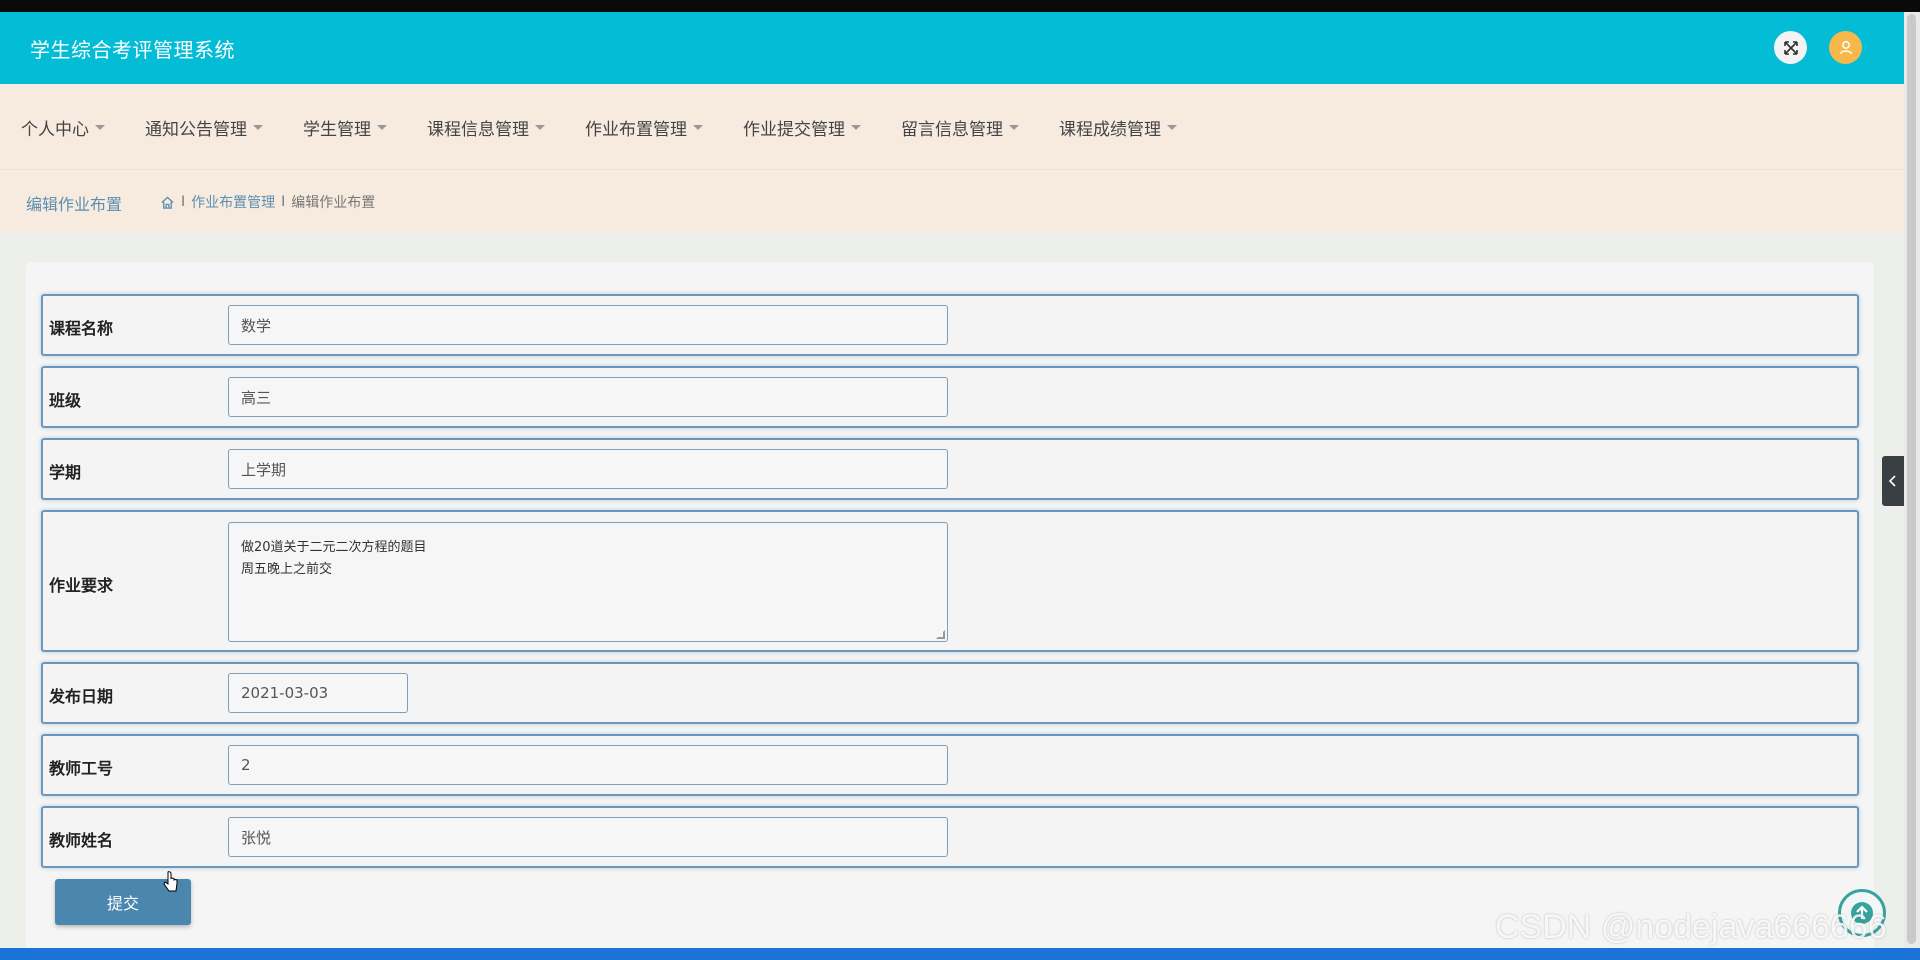 Image resolution: width=1920 pixels, height=960 pixels. I want to click on nav-item-student: 学生管理, so click(345, 127).